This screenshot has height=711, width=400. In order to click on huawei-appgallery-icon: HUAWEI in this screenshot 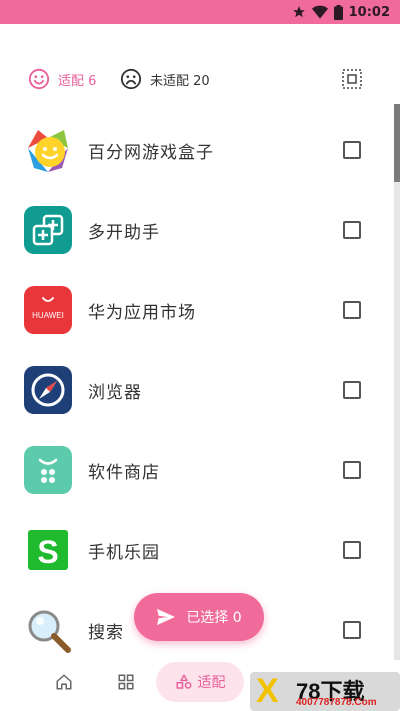, I will do `click(48, 310)`.